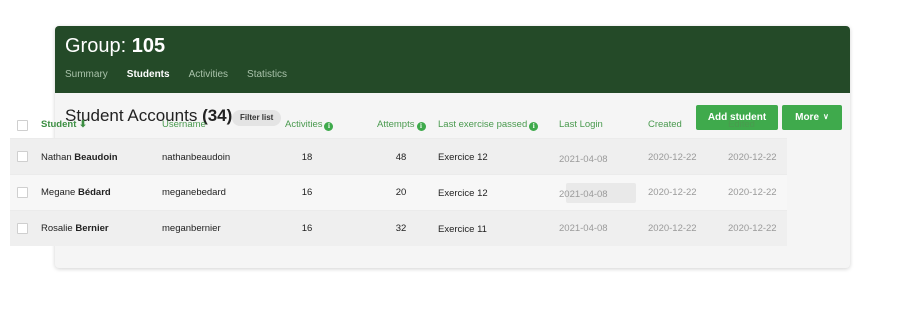 The image size is (900, 326). What do you see at coordinates (194, 192) in the screenshot?
I see `username-cell: meganebedard` at bounding box center [194, 192].